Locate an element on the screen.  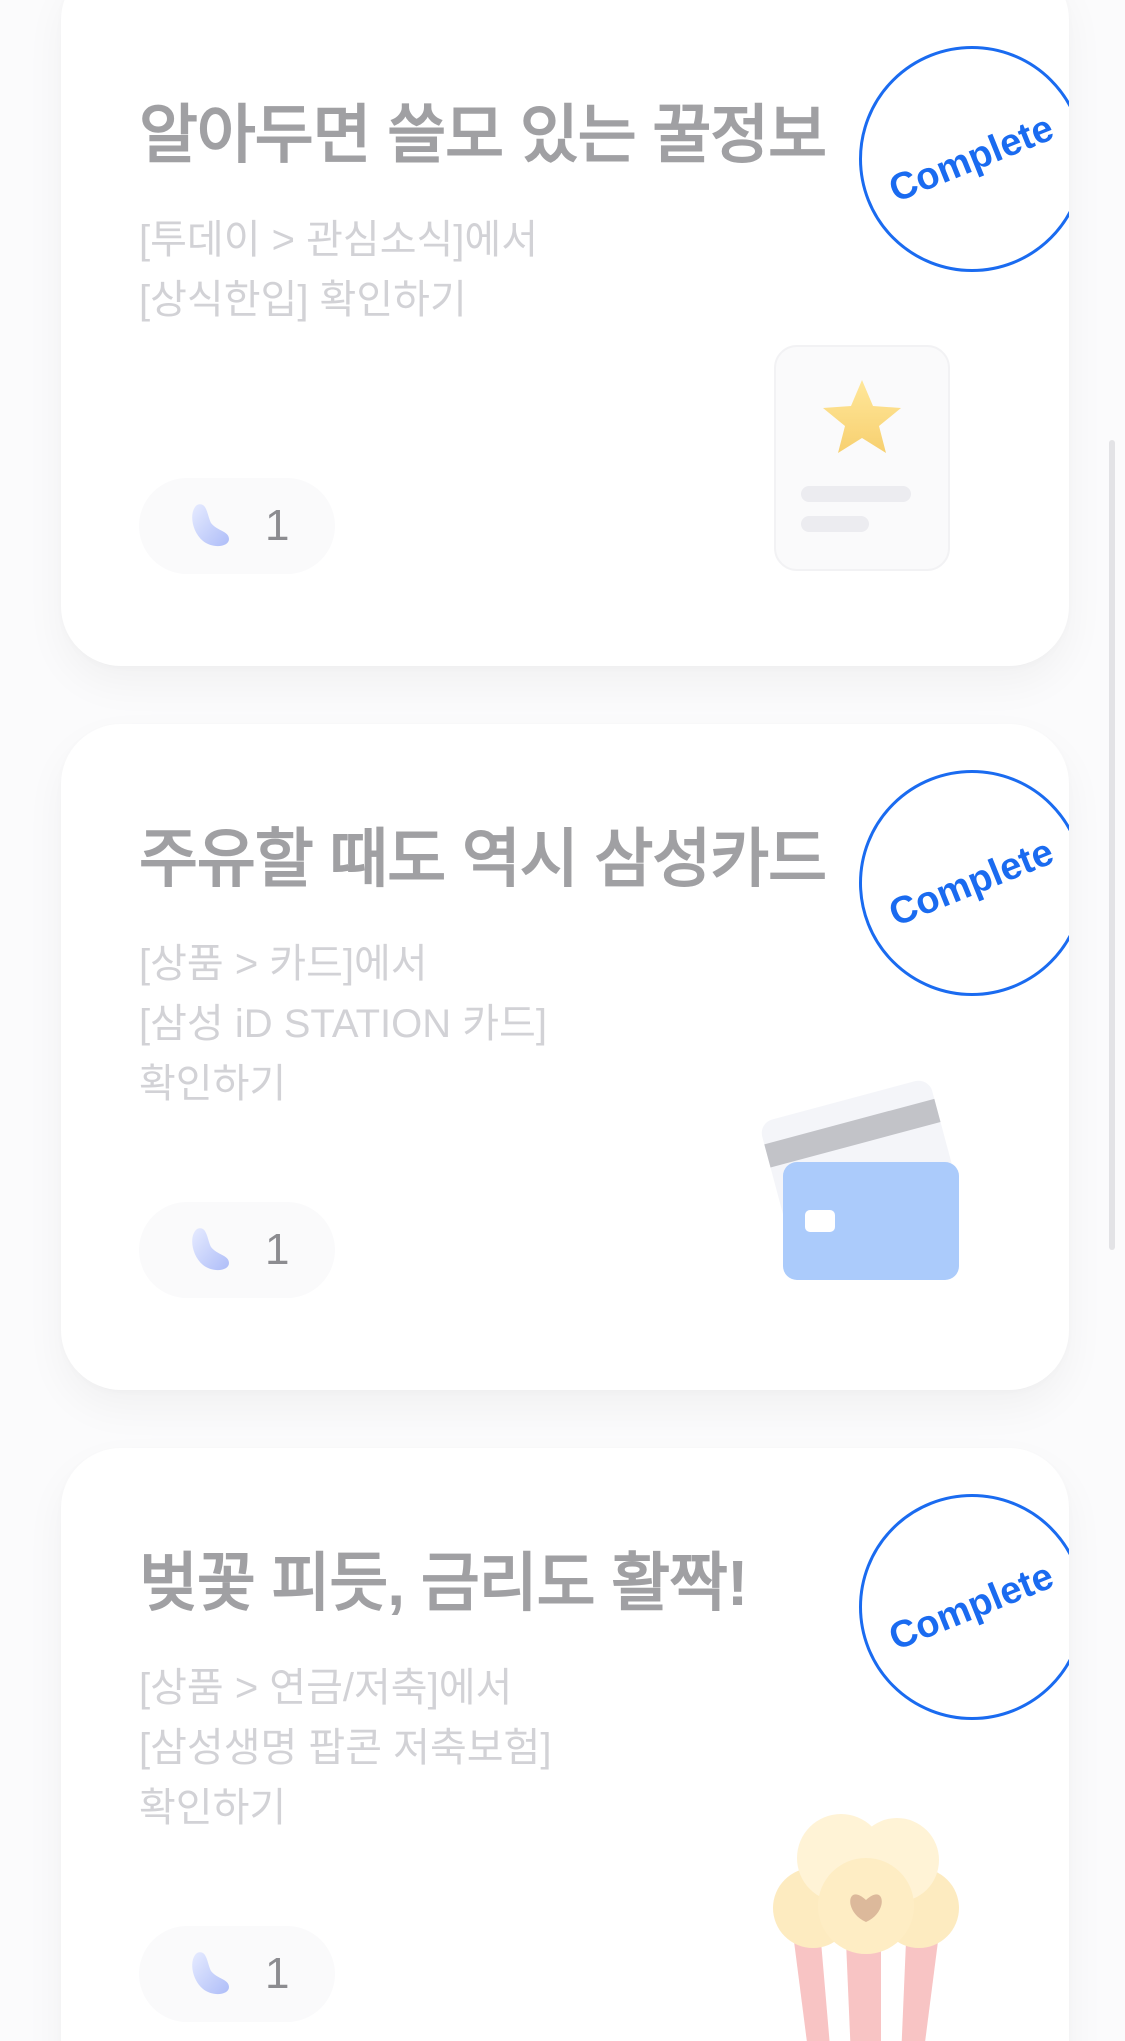
mission-title: 벚꽃 피듯, 금리도 활짝! is located at coordinates (443, 1583).